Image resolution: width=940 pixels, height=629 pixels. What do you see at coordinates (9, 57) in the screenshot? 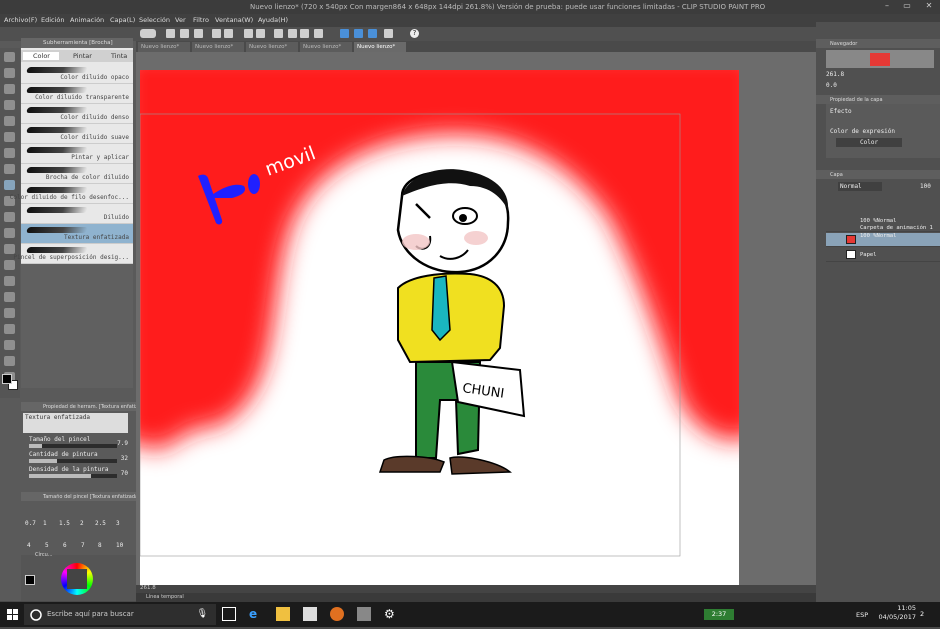
I see `zoom-tool-icon` at bounding box center [9, 57].